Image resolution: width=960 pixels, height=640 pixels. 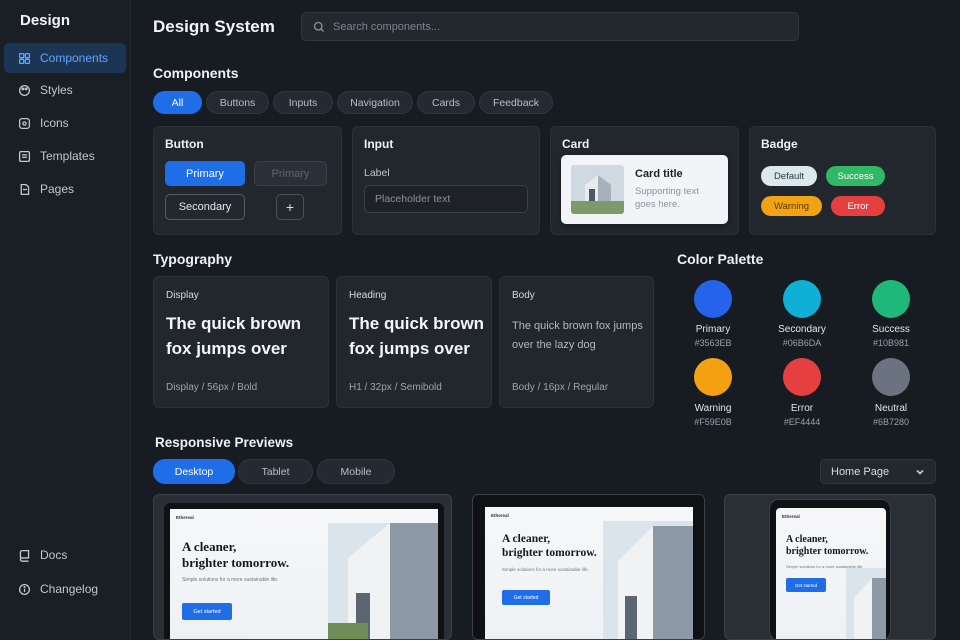 I want to click on swatch-name: Neutral, so click(x=891, y=408).